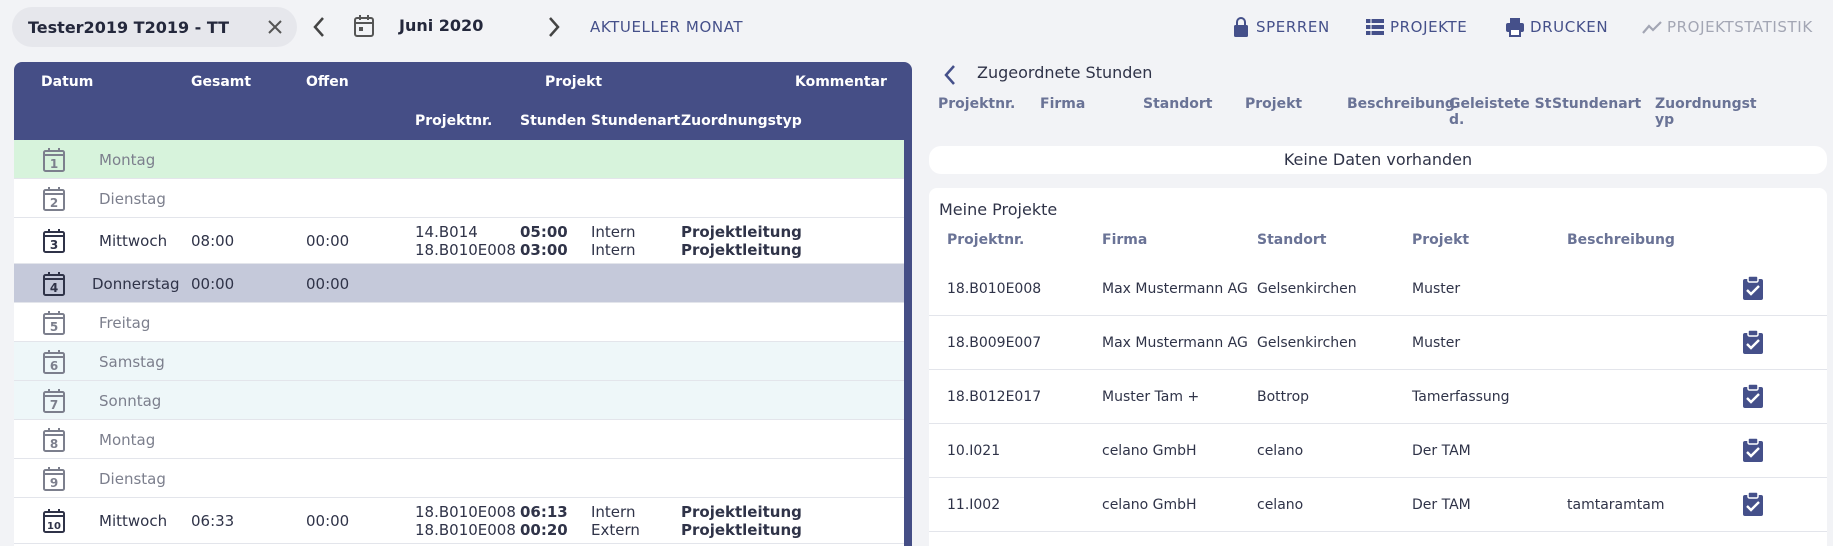 The height and width of the screenshot is (546, 1833). Describe the element at coordinates (459, 198) in the screenshot. I see `day-row: 2 Dienstag` at that location.